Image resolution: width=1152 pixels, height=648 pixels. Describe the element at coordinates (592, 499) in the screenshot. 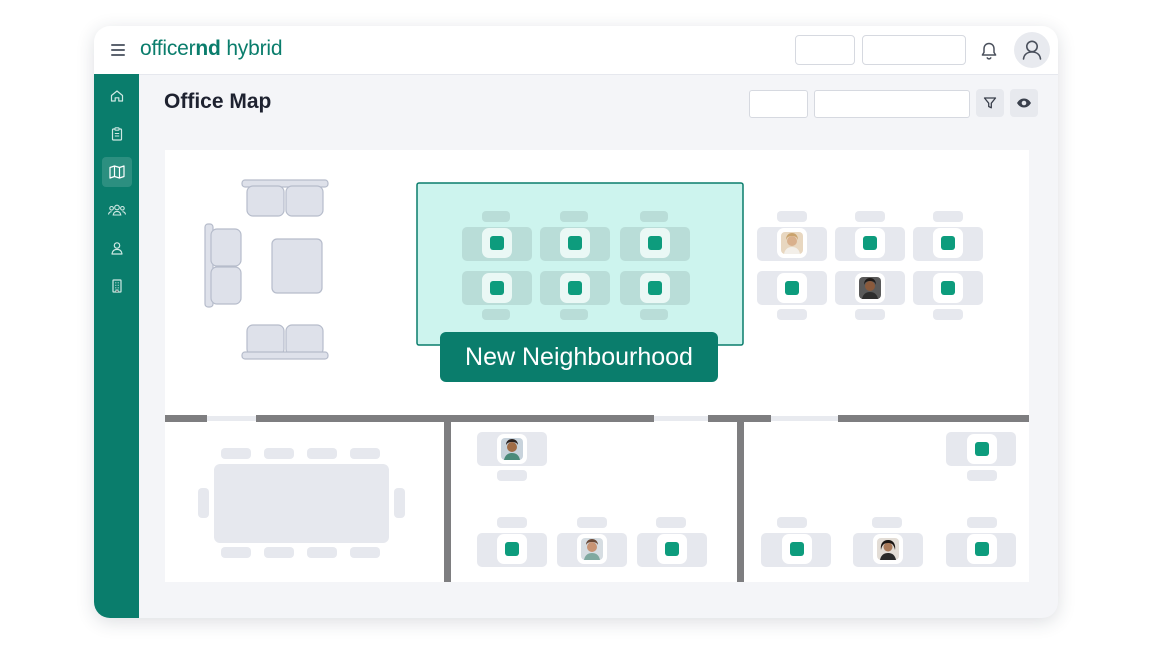

I see `middle-room-desks` at that location.